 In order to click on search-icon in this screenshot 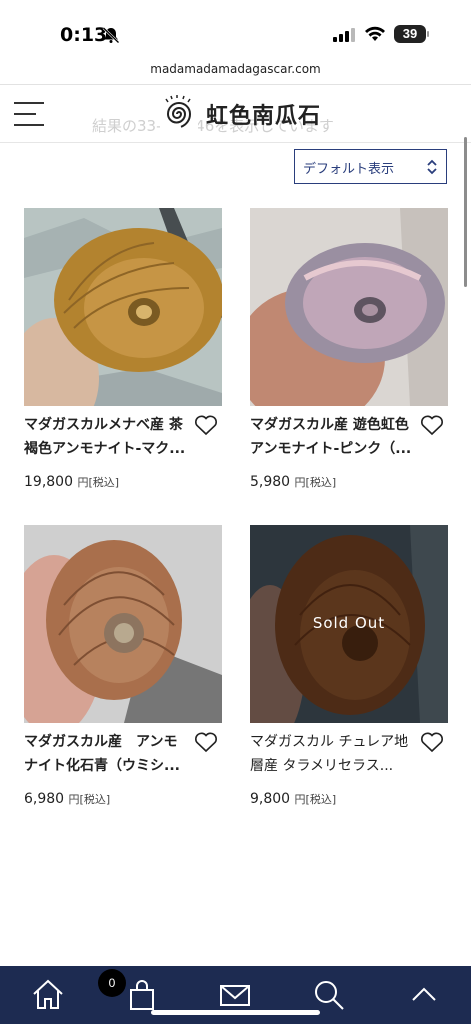, I will do `click(329, 995)`.